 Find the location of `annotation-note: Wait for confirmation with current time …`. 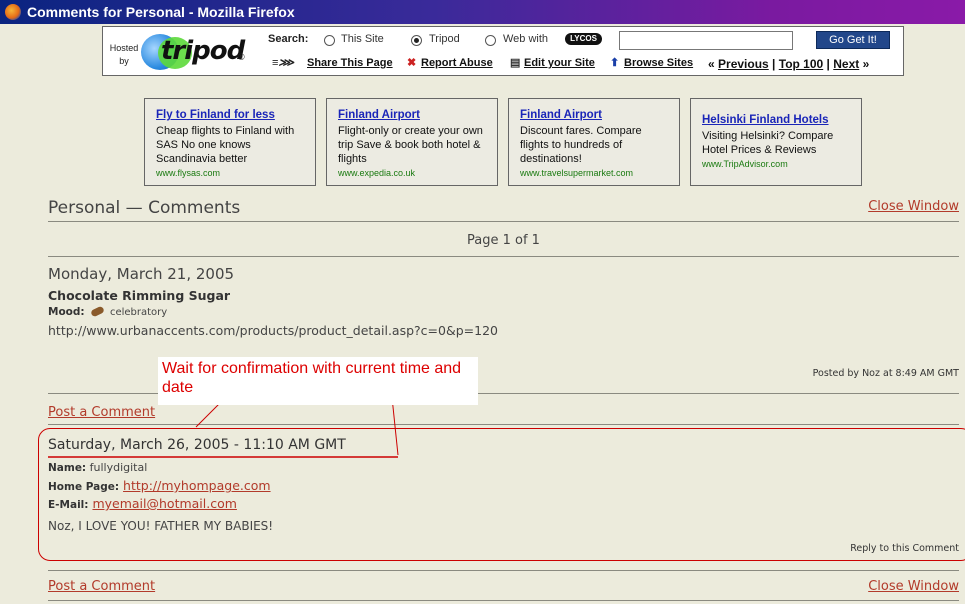

annotation-note: Wait for confirmation with current time … is located at coordinates (318, 381).